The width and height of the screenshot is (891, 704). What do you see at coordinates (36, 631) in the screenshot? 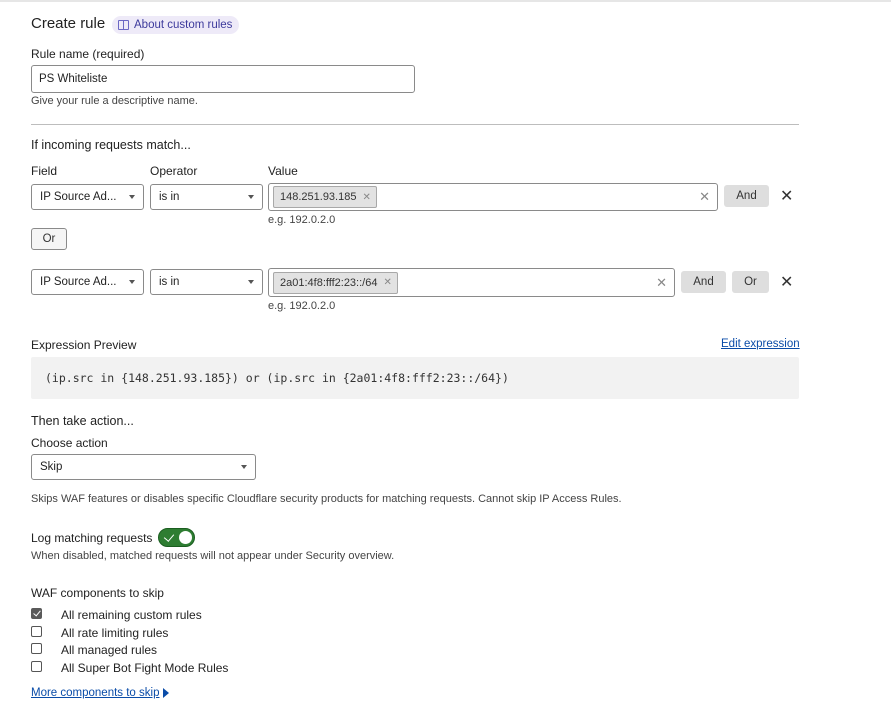
I see `checkbox-rate-limiting-rules` at bounding box center [36, 631].